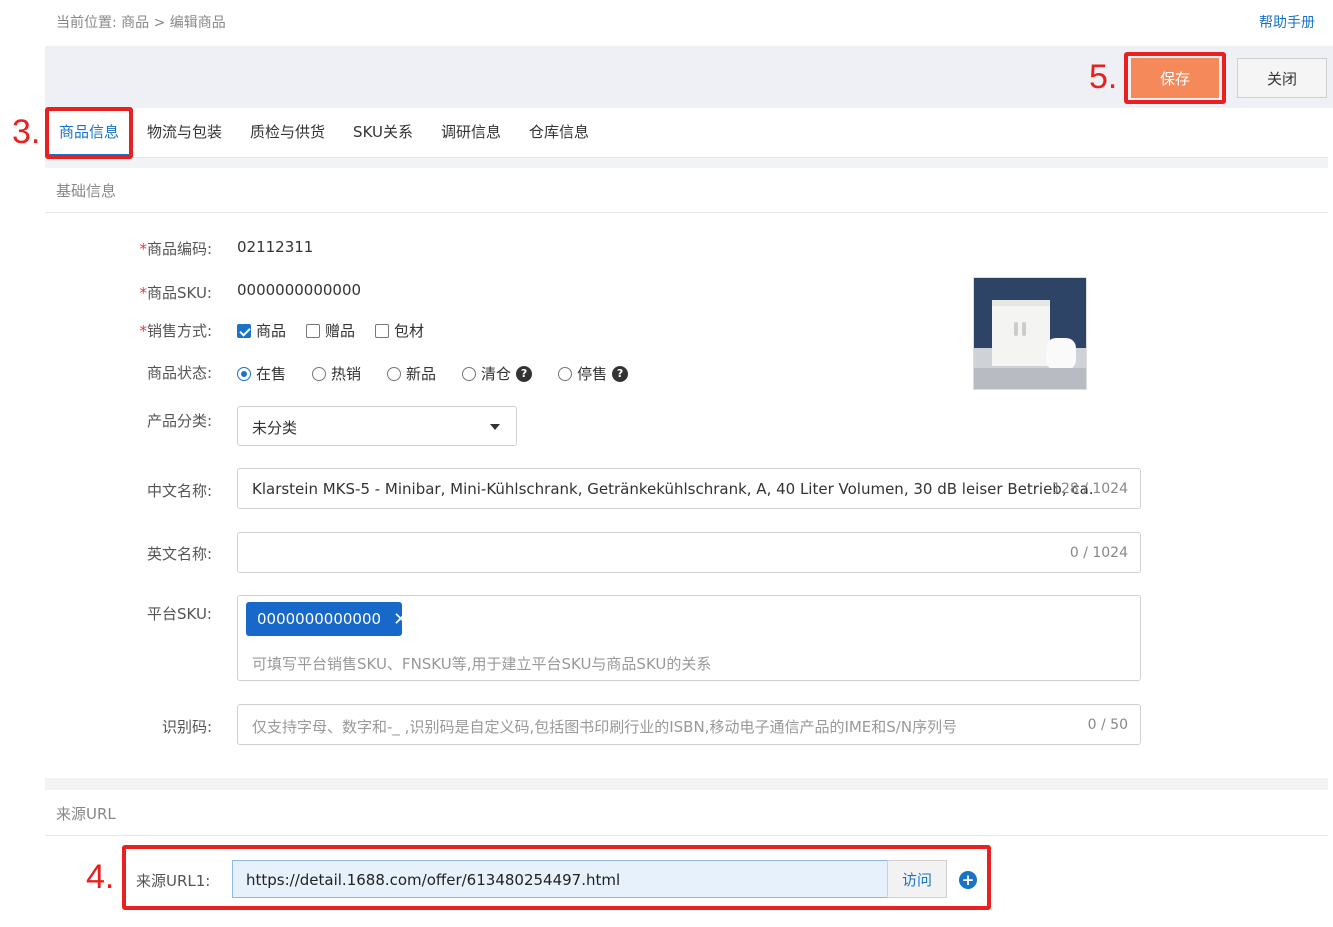 The image size is (1333, 927). I want to click on category-select: 未分类, so click(377, 426).